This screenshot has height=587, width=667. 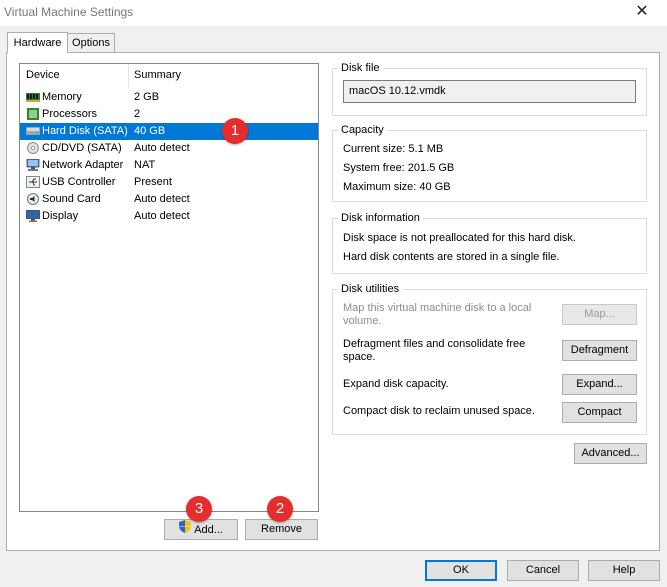 What do you see at coordinates (370, 289) in the screenshot?
I see `disk-utilities-legend: Disk utilities` at bounding box center [370, 289].